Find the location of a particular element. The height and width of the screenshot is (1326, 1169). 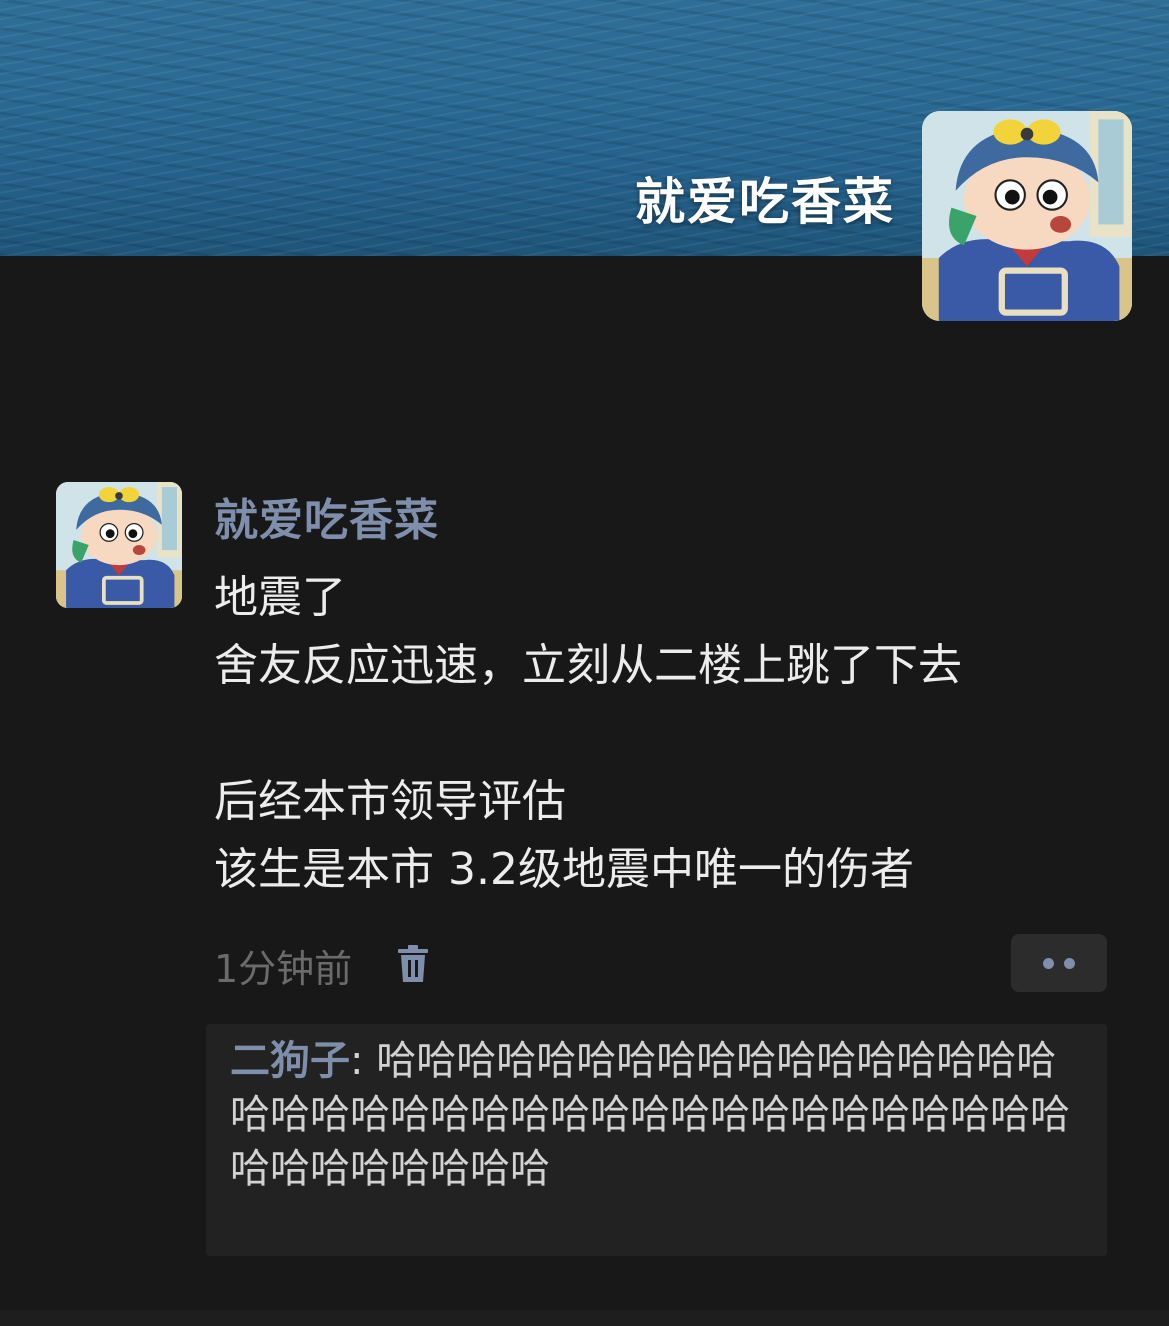

post-timestamp: 1分钟前 is located at coordinates (283, 969).